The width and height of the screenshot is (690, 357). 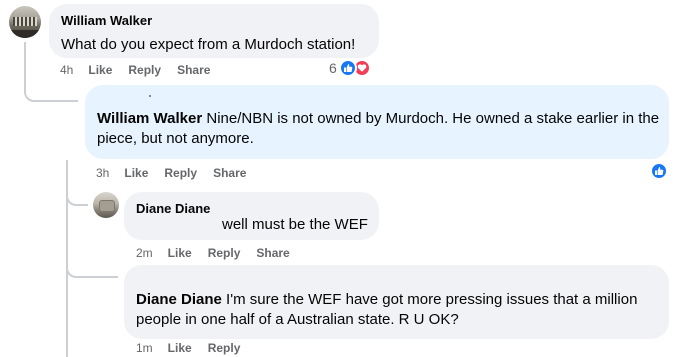 What do you see at coordinates (333, 68) in the screenshot?
I see `reaction-count: 6` at bounding box center [333, 68].